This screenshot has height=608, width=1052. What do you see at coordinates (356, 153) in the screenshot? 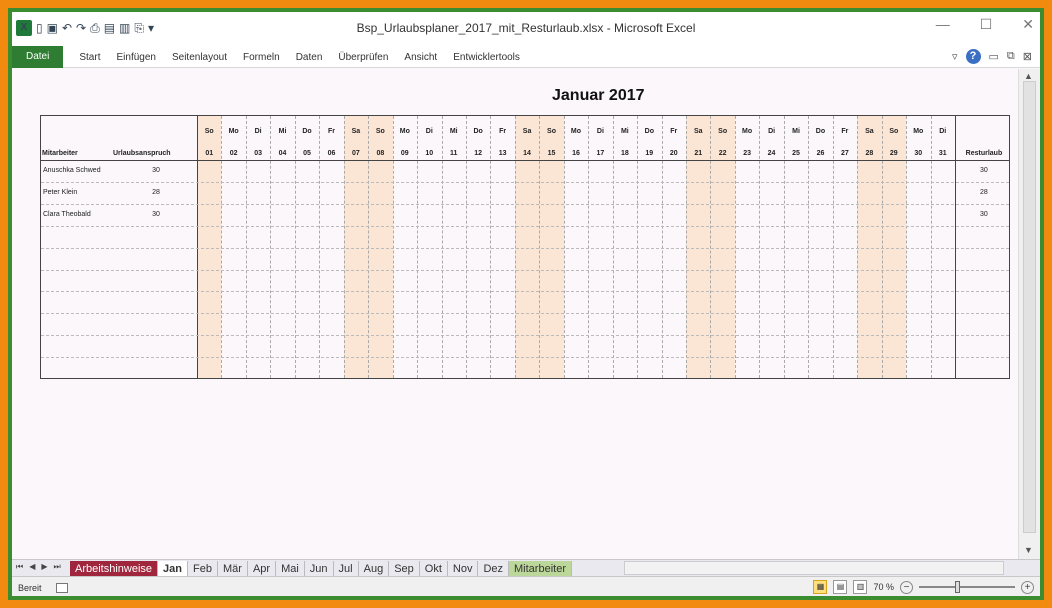
I see `day-header: 07` at bounding box center [356, 153].